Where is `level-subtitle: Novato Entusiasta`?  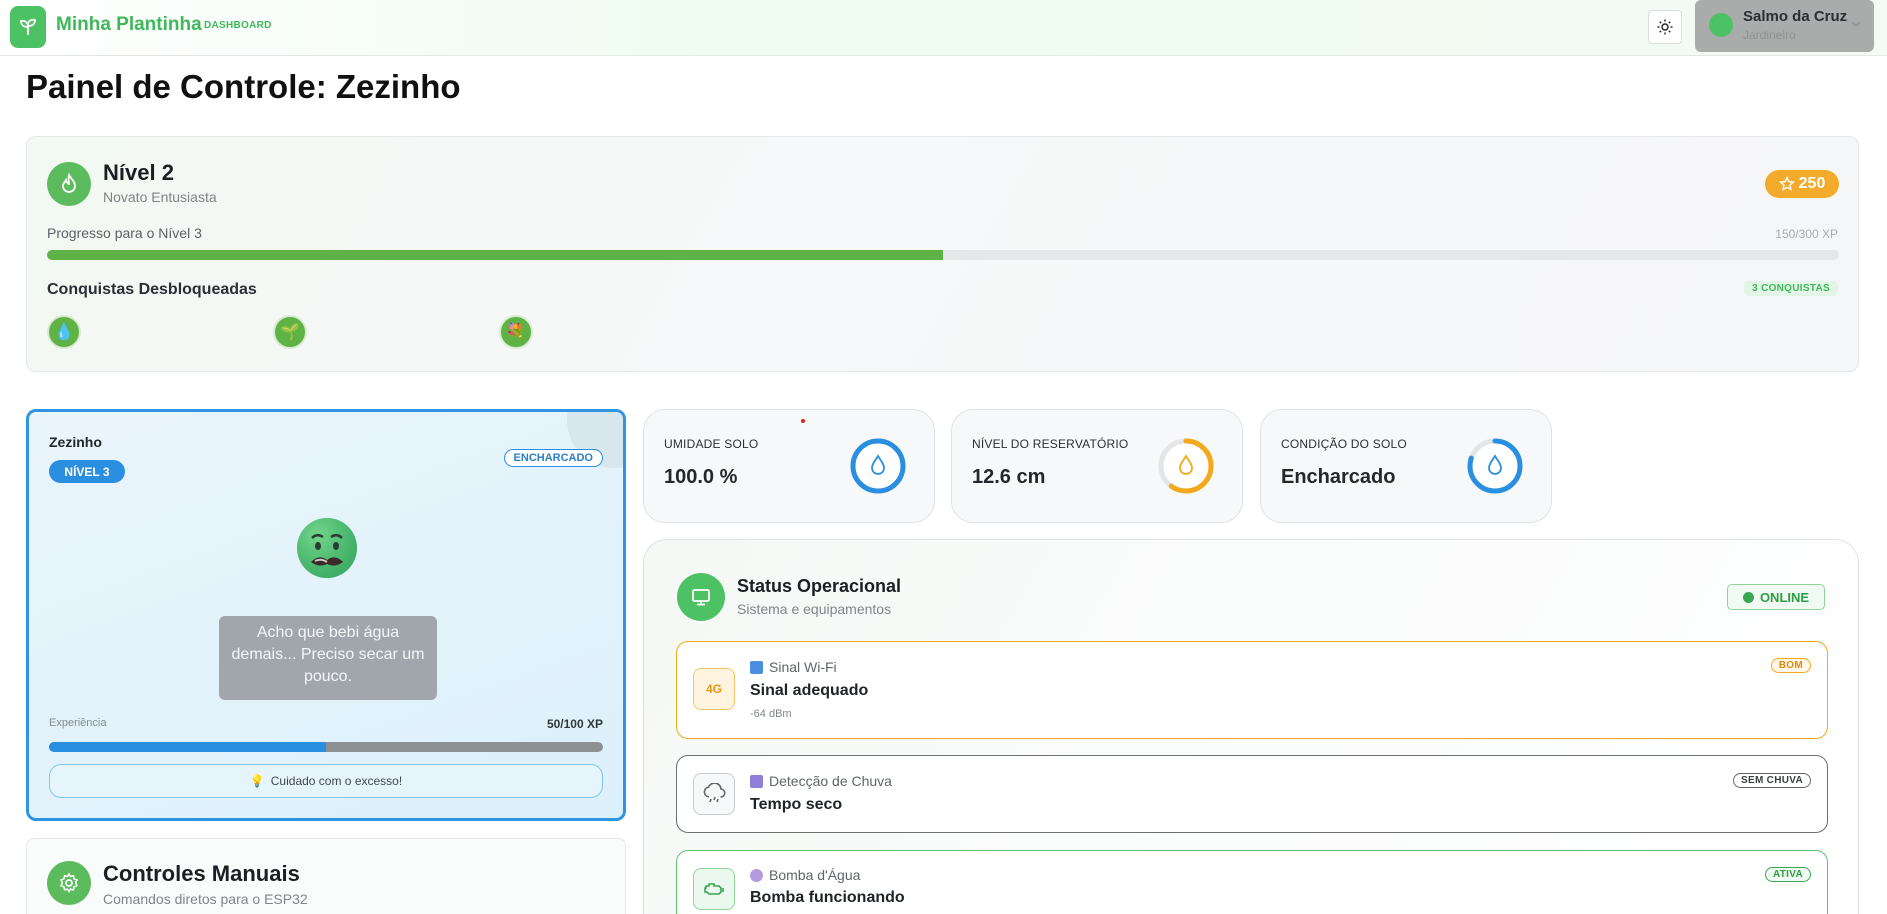
level-subtitle: Novato Entusiasta is located at coordinates (160, 197).